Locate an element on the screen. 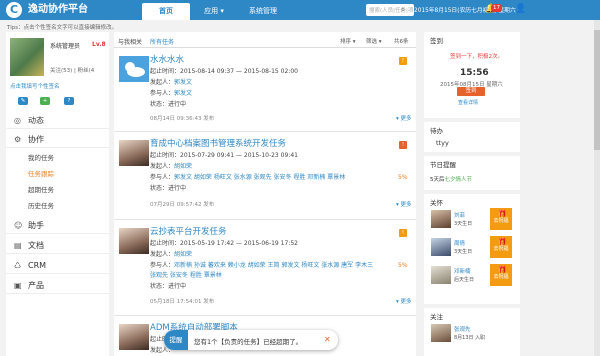  task-initiator: 发起人：胡如荣 is located at coordinates (171, 253).